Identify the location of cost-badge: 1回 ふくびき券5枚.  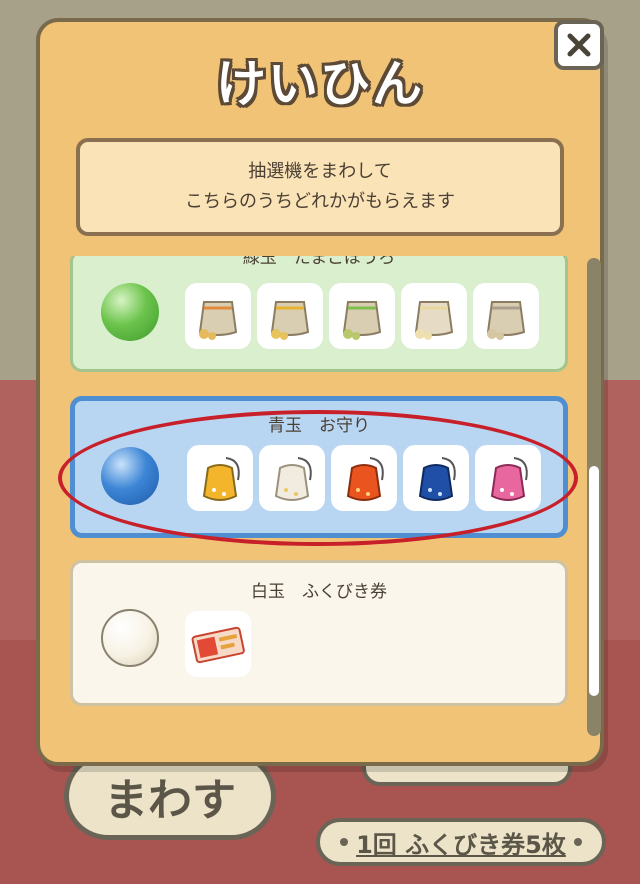
(461, 842).